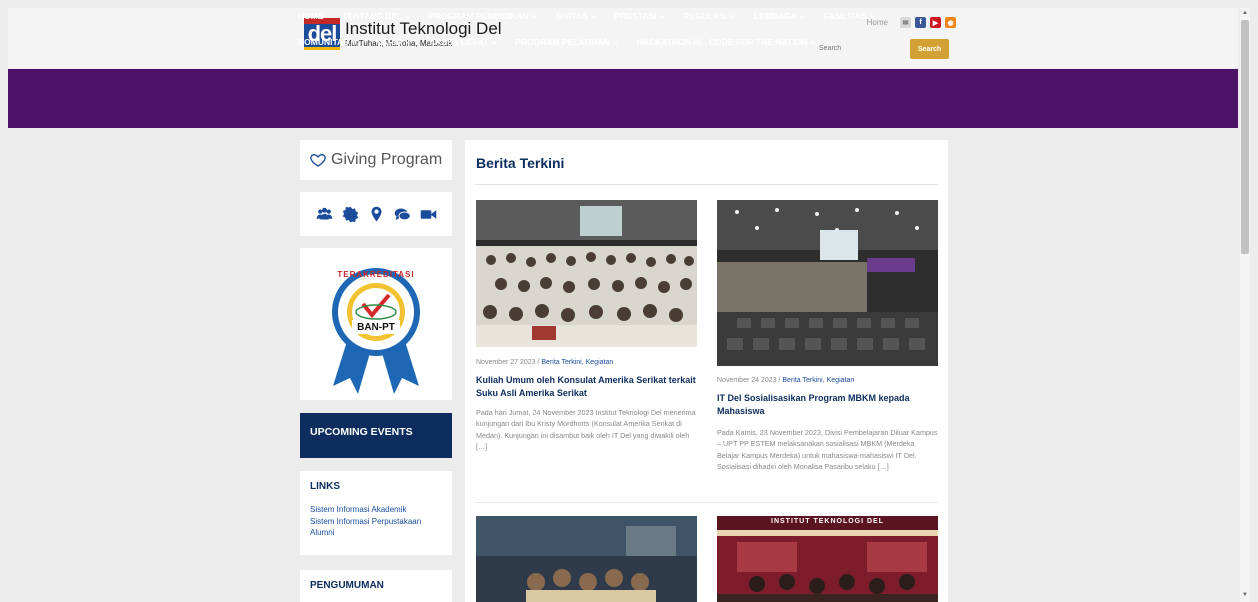 Image resolution: width=1258 pixels, height=602 pixels. Describe the element at coordinates (350, 214) in the screenshot. I see `badge-icon` at that location.